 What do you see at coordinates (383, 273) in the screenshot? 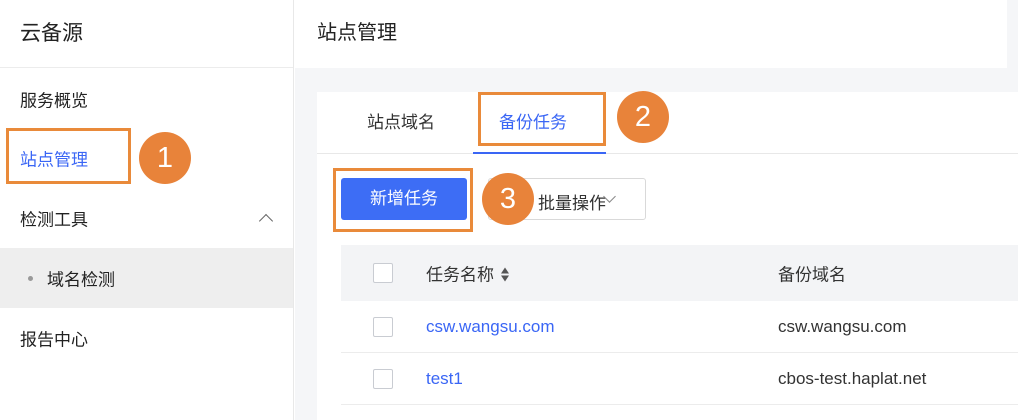
I see `select-all-checkbox` at bounding box center [383, 273].